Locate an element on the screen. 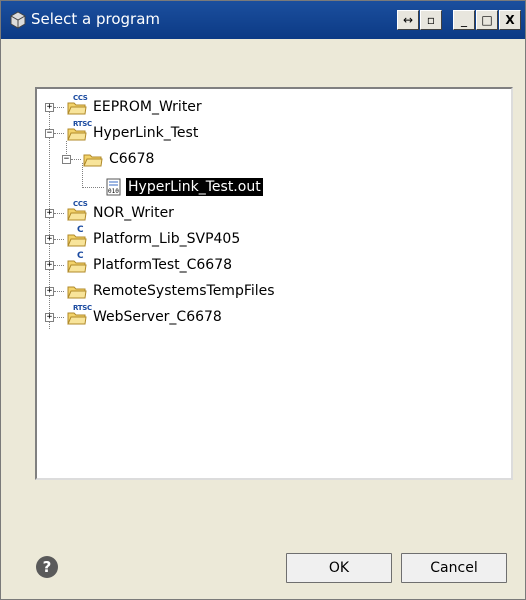 This screenshot has height=600, width=526. tree-item-label: PlatformTest_C6678 is located at coordinates (163, 265).